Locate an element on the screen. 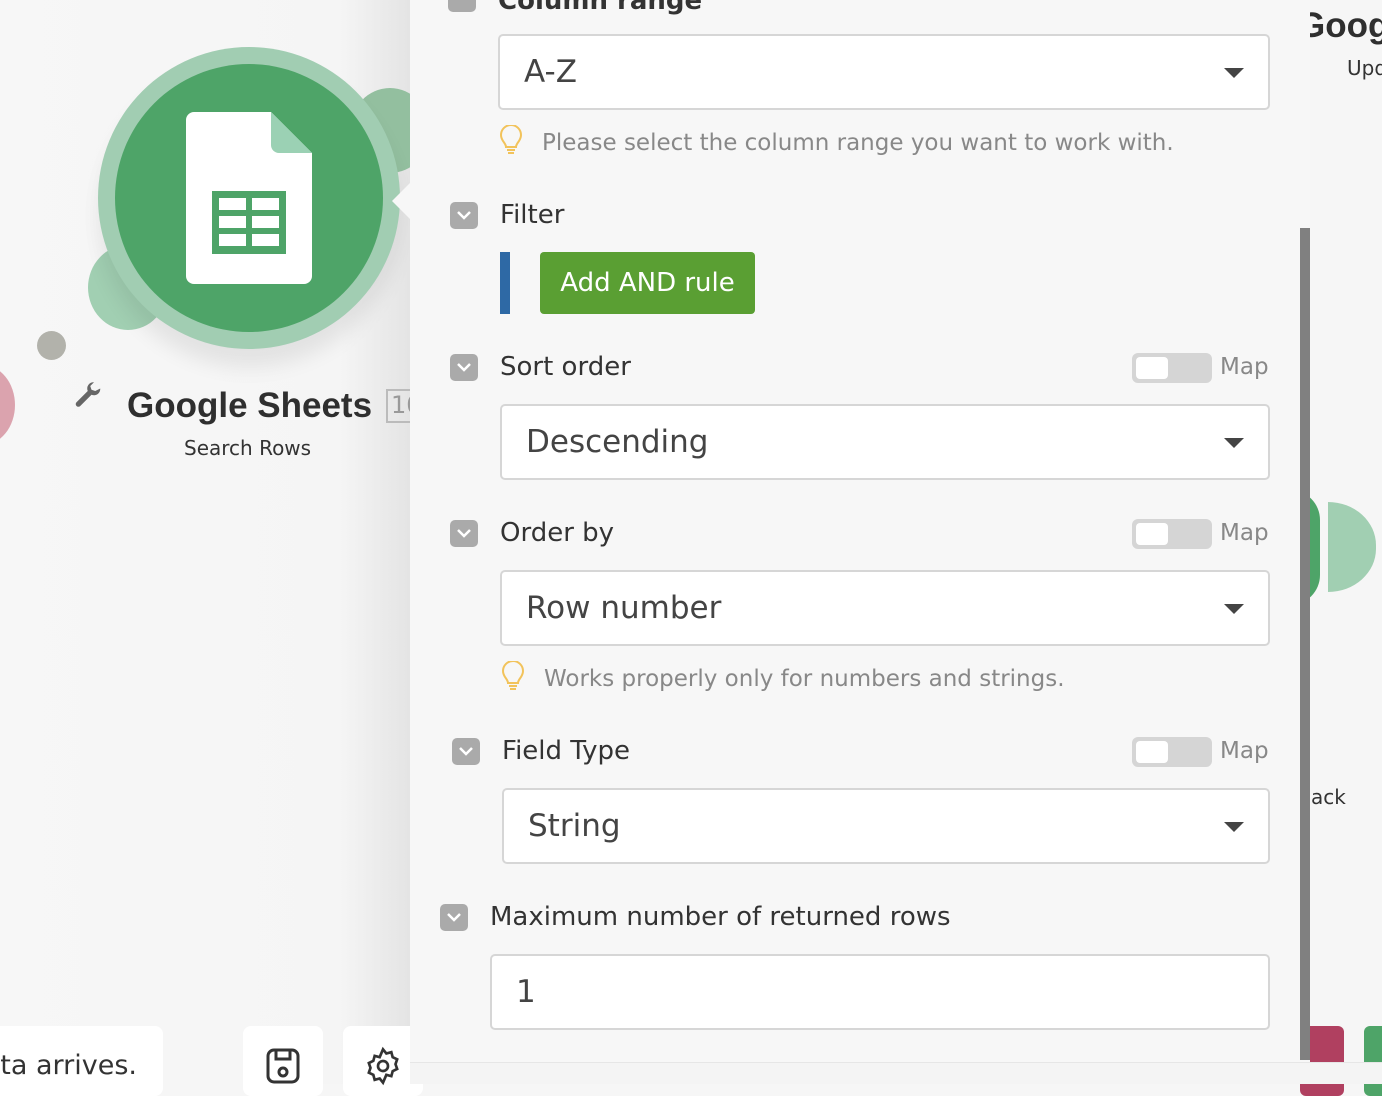 The width and height of the screenshot is (1382, 1096). right-partial-label: ack is located at coordinates (1328, 797).